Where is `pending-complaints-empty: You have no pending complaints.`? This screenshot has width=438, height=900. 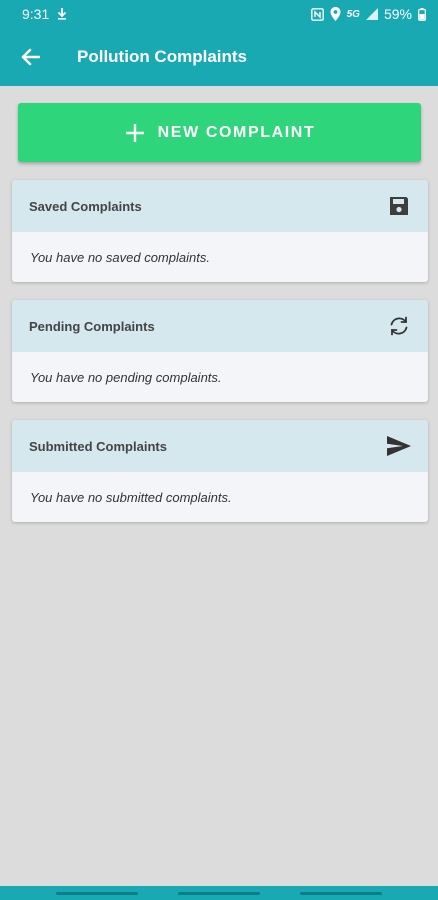
pending-complaints-empty: You have no pending complaints. is located at coordinates (126, 377).